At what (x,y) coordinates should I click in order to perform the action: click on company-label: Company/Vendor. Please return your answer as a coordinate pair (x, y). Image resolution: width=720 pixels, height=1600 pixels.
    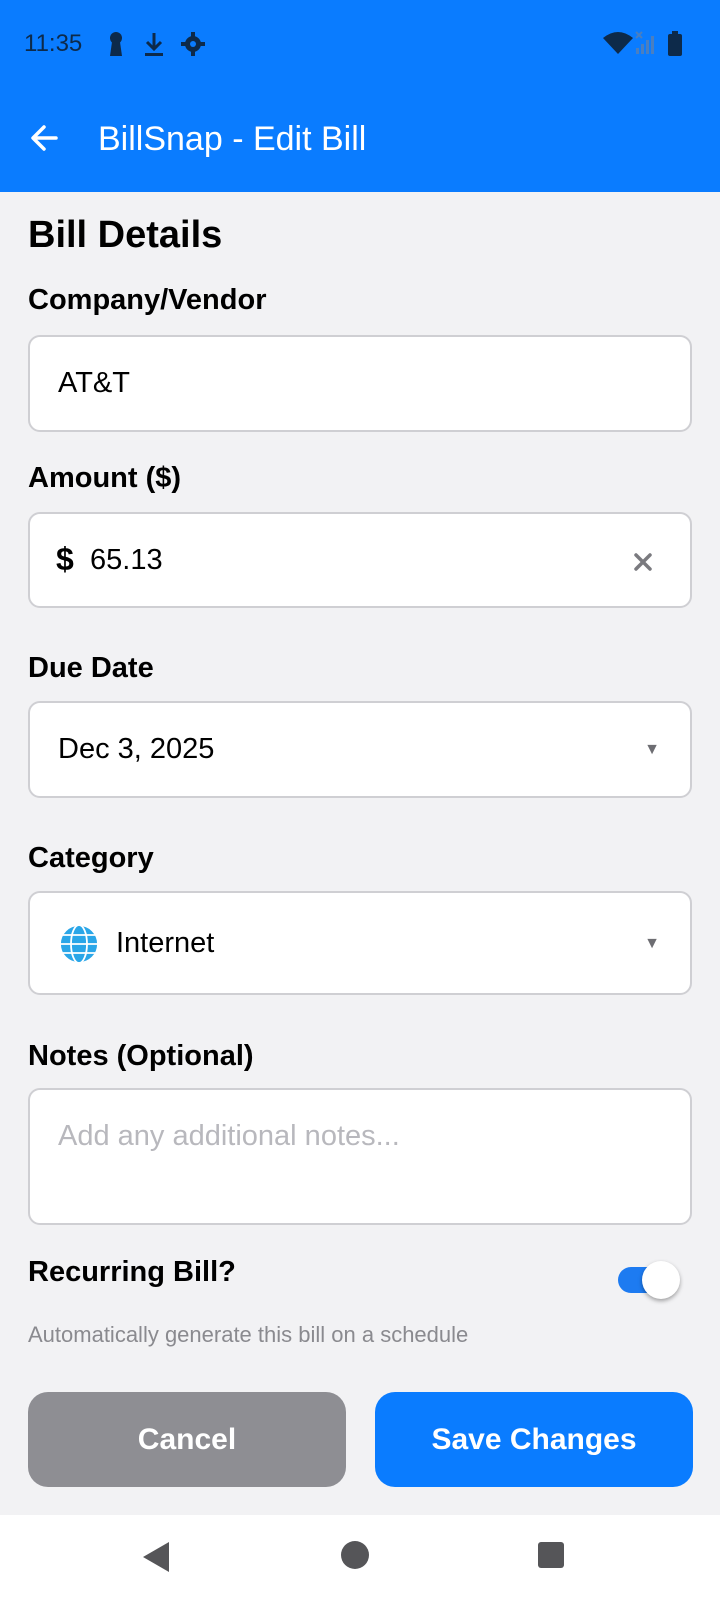
    Looking at the image, I should click on (147, 300).